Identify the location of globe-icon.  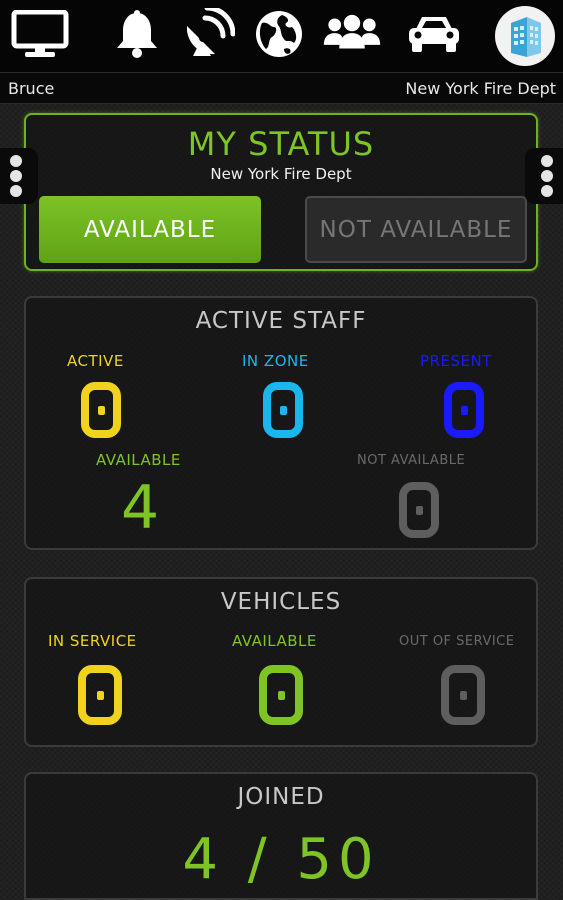
(279, 34).